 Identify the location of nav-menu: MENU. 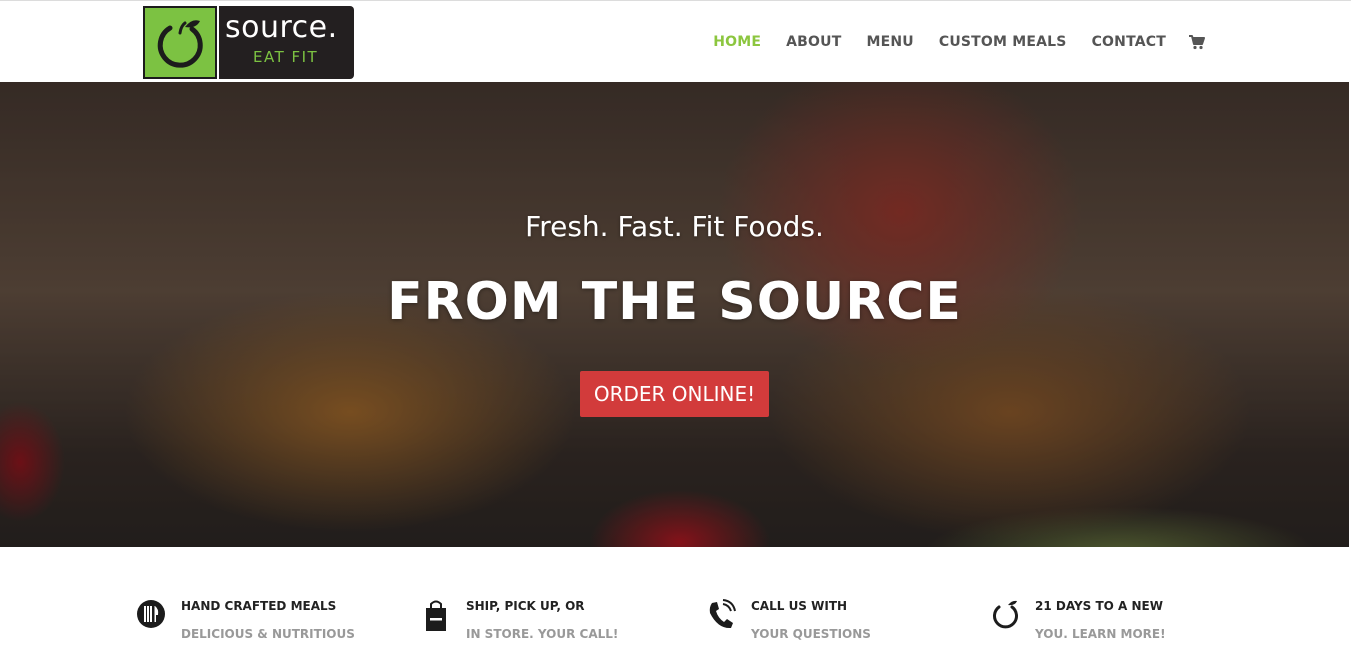
(889, 42).